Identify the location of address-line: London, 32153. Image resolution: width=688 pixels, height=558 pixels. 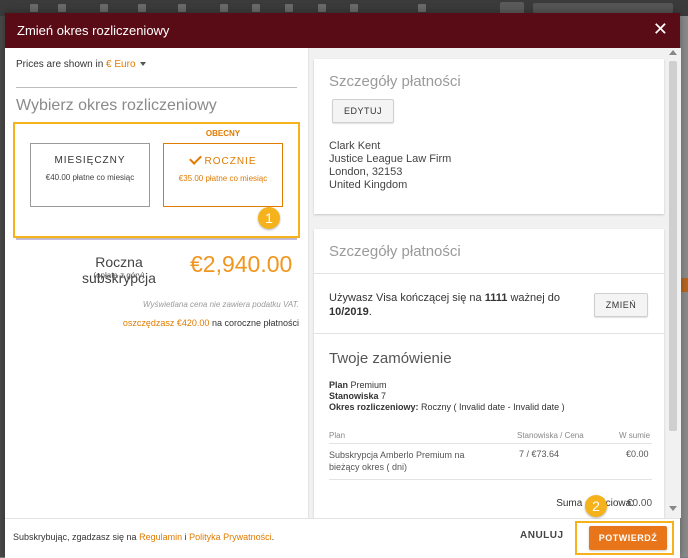
(366, 172).